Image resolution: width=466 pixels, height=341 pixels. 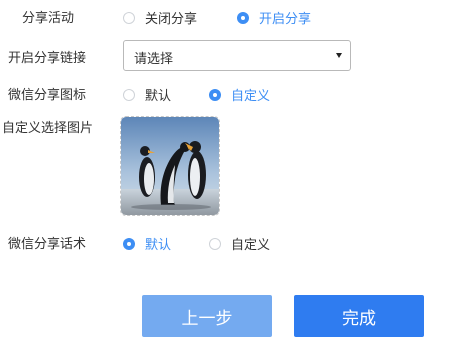 I want to click on share-activity-label: 分享活动, so click(x=48, y=18).